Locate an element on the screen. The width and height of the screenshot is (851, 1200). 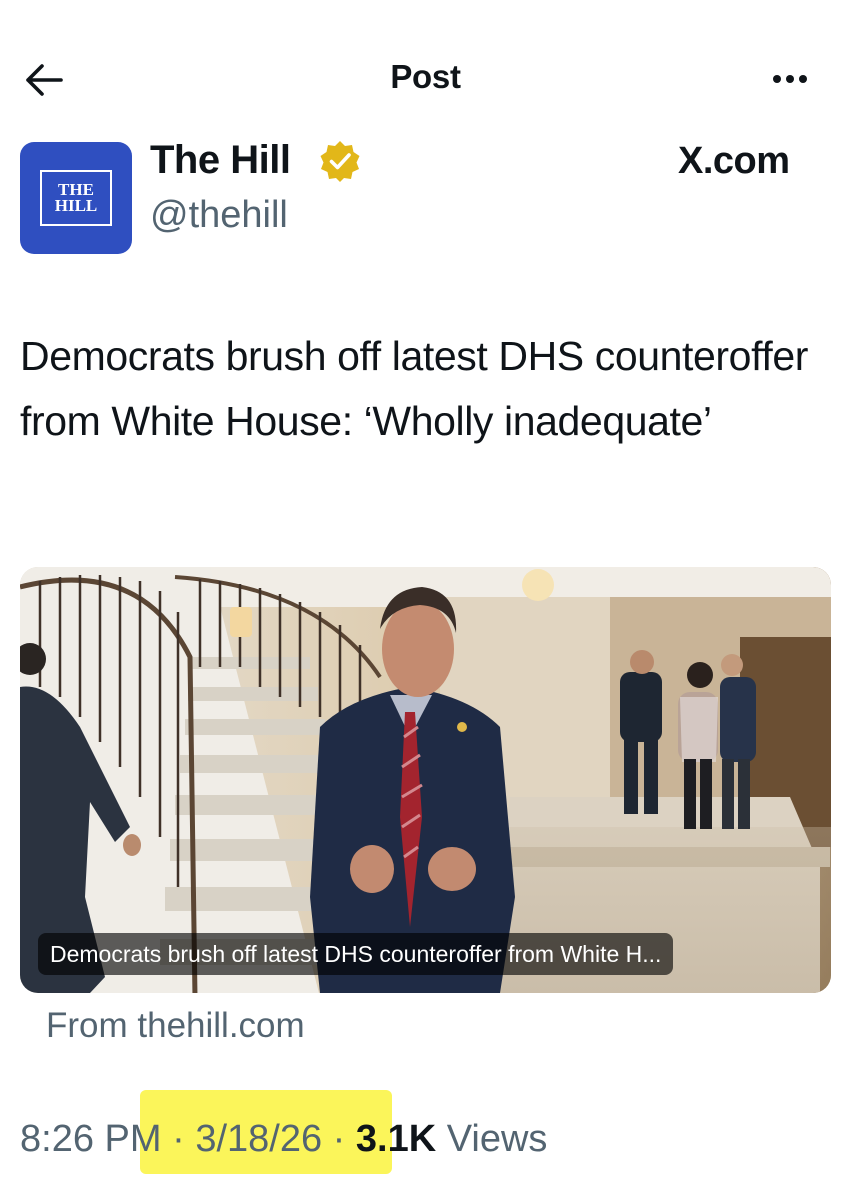
author-avatar: THE HILL is located at coordinates (76, 198).